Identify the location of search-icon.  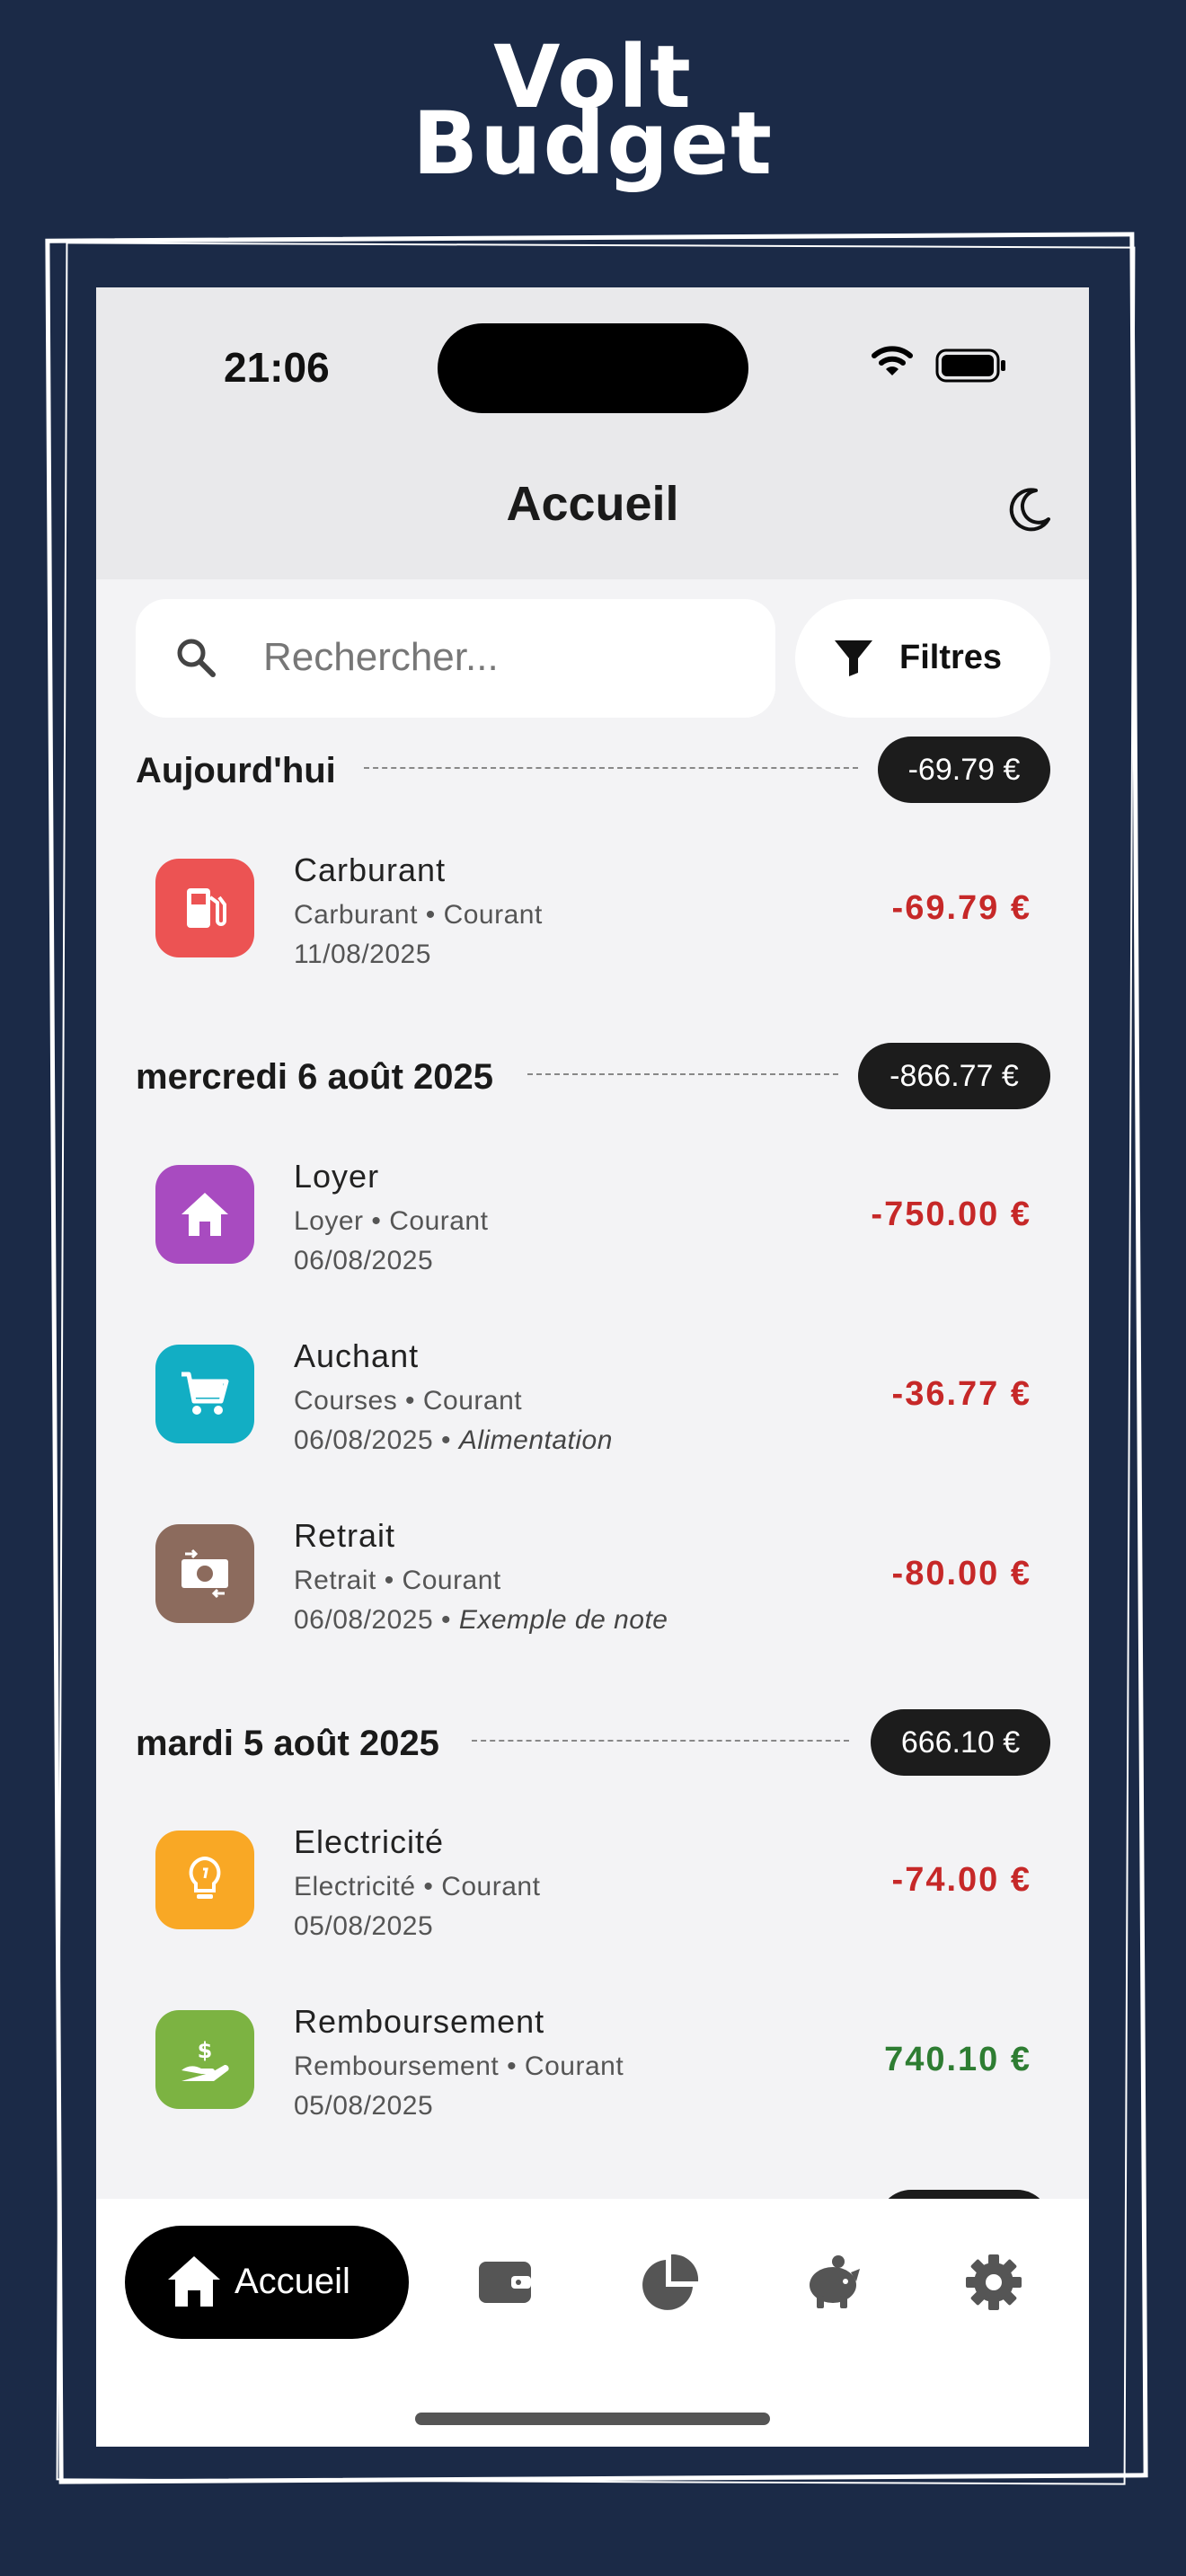
(196, 658).